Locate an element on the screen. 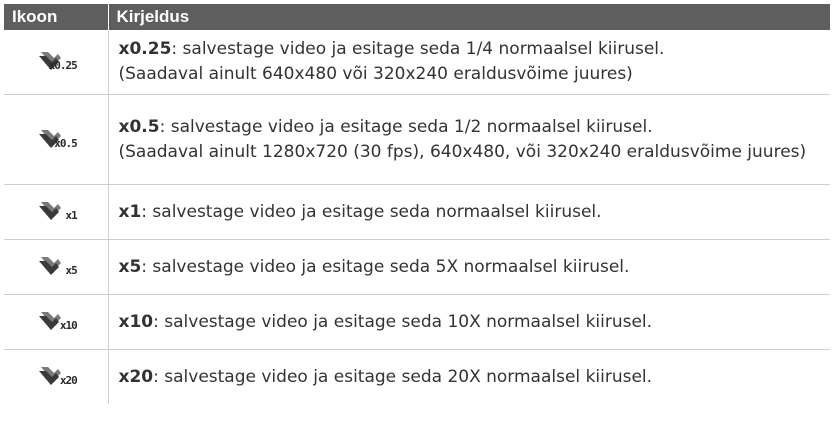  table-header-row: Ikoon Kirjeldus is located at coordinates (417, 17).